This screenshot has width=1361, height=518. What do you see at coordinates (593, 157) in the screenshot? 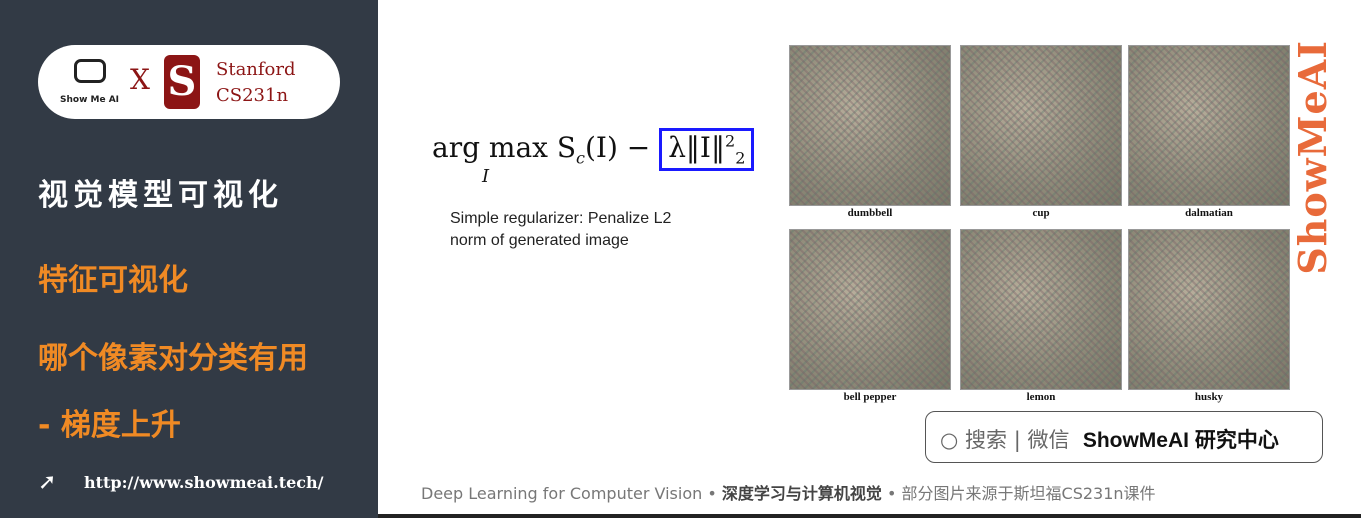
I see `formula: arg max Sc(I) − λ‖I‖22 I` at bounding box center [593, 157].